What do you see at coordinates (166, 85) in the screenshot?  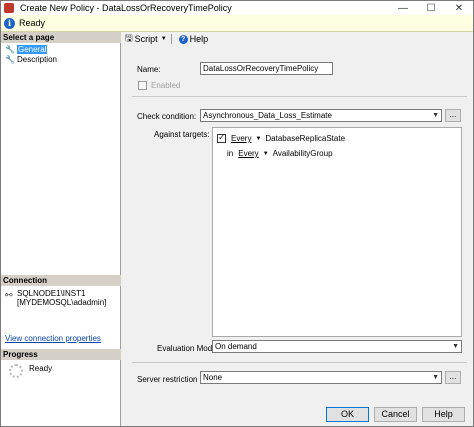 I see `enabled-label: Enabled` at bounding box center [166, 85].